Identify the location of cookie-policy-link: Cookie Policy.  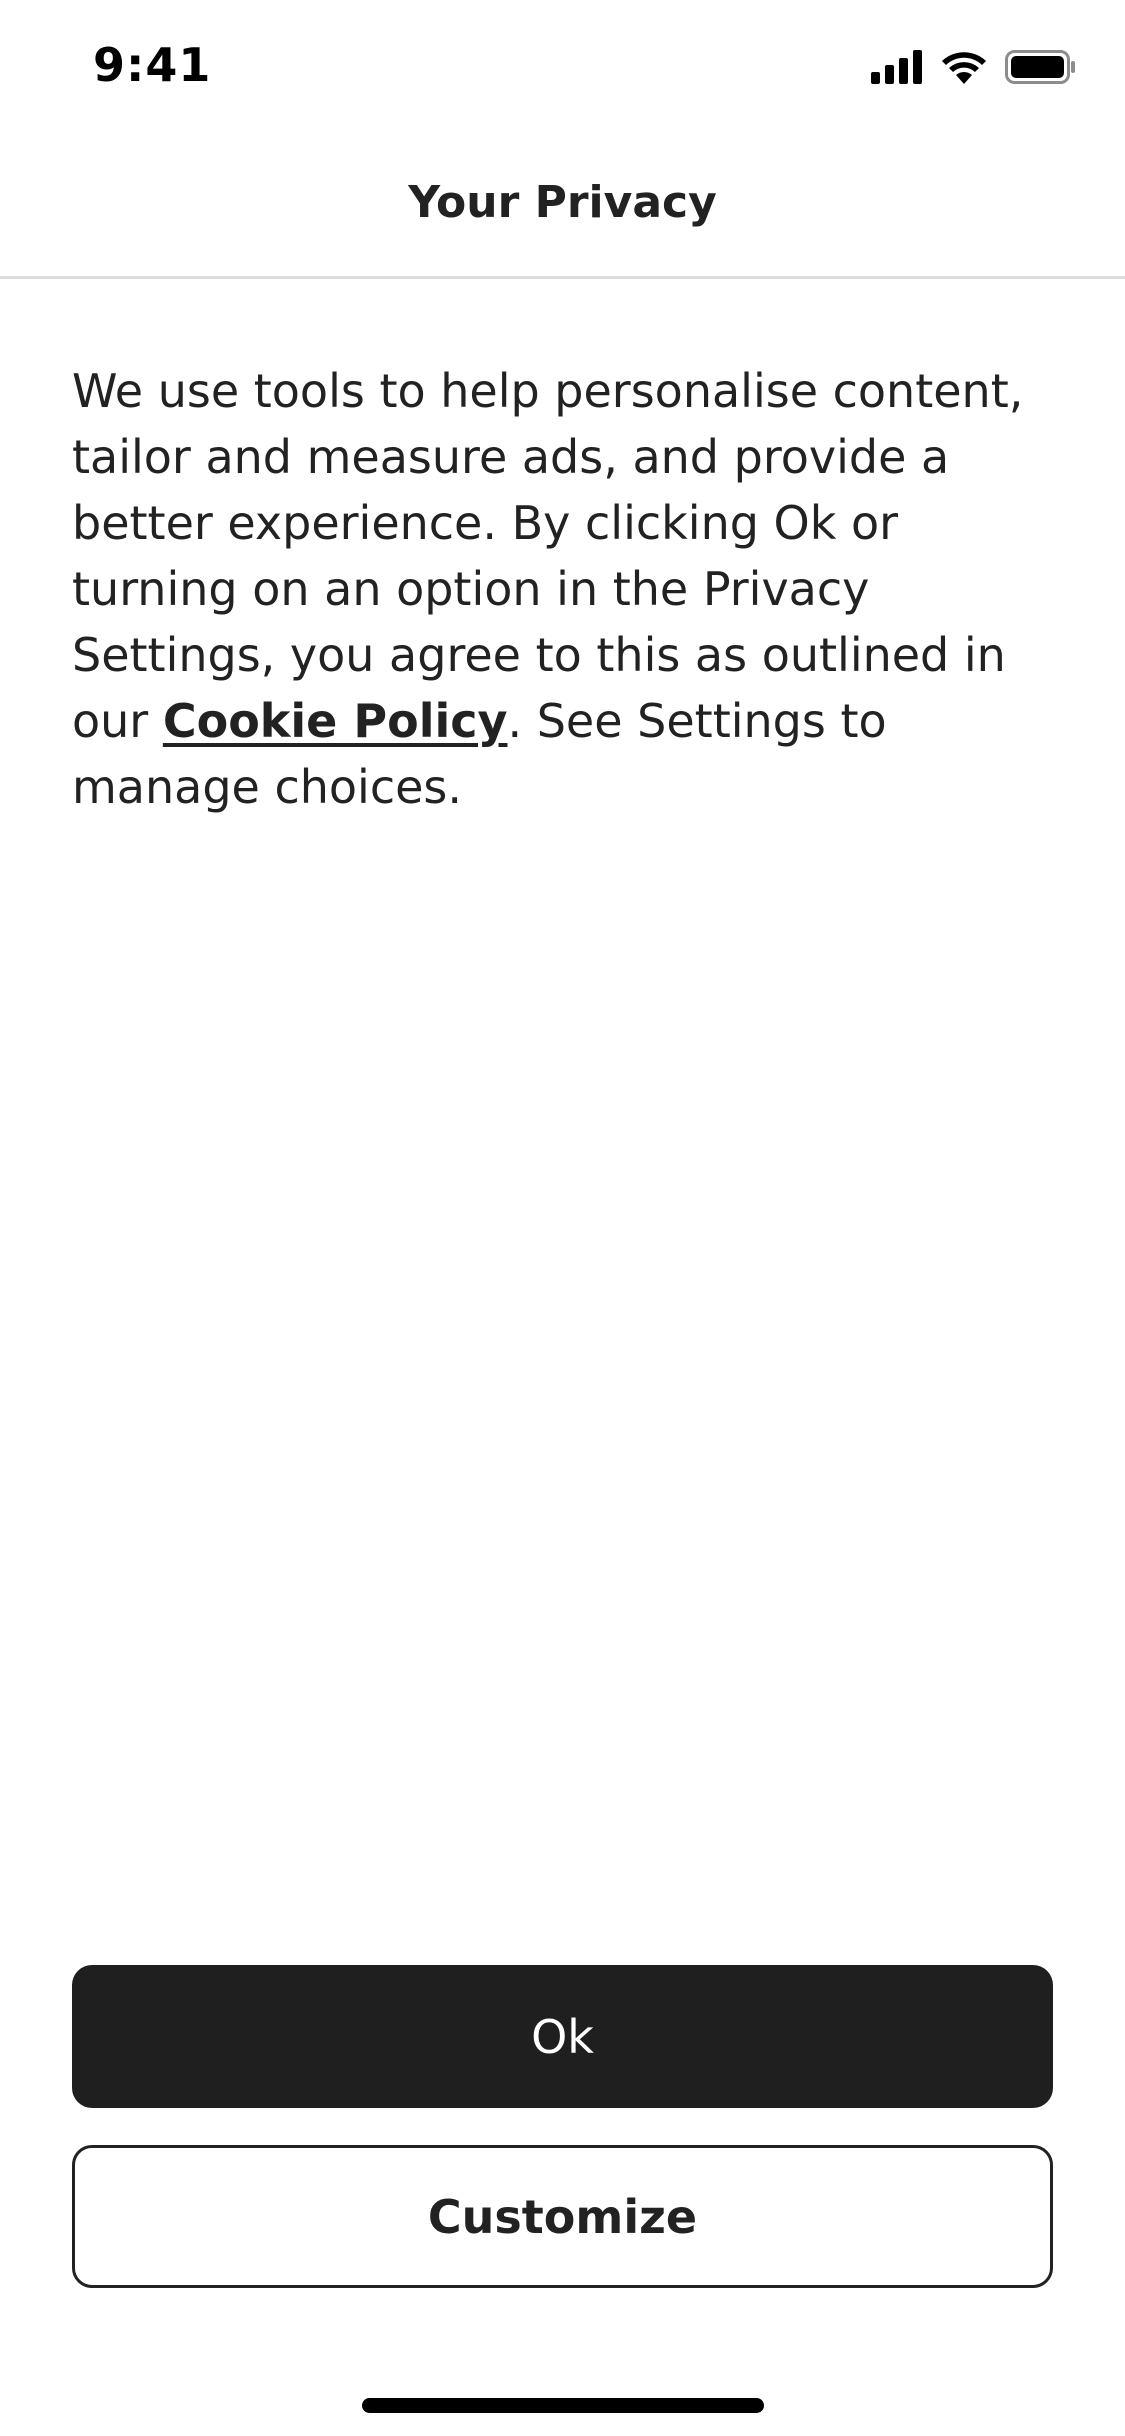
(335, 721).